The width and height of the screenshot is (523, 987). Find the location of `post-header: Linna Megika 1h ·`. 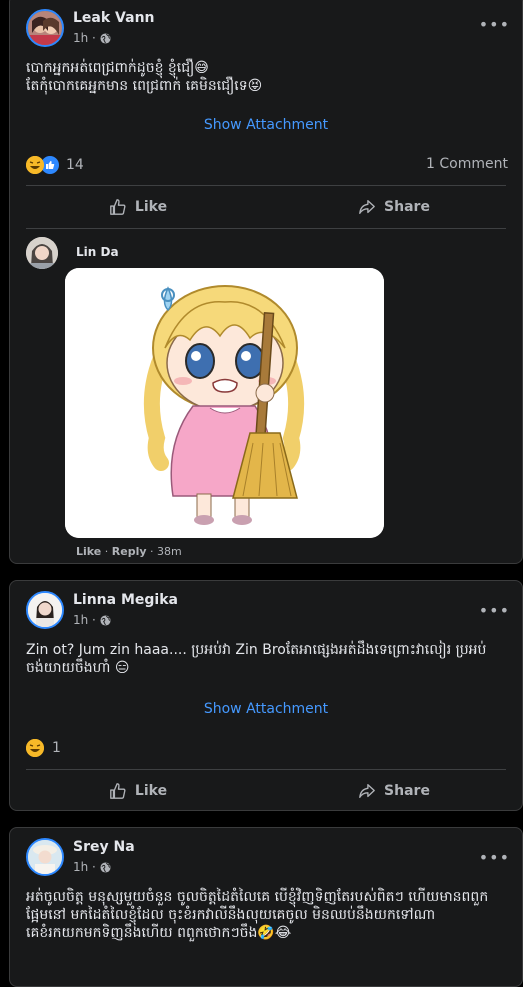

post-header: Linna Megika 1h · is located at coordinates (102, 610).